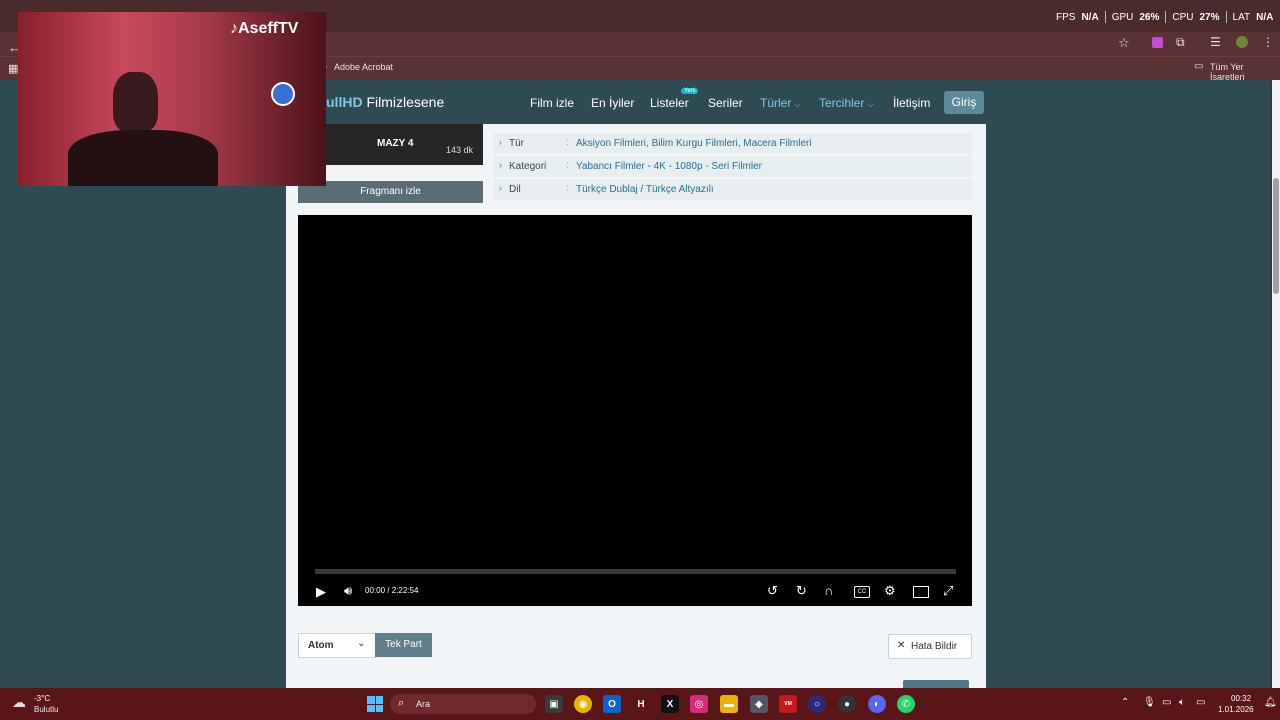 The height and width of the screenshot is (720, 1280). I want to click on player-time: 00:00 / 2:22:54, so click(391, 590).